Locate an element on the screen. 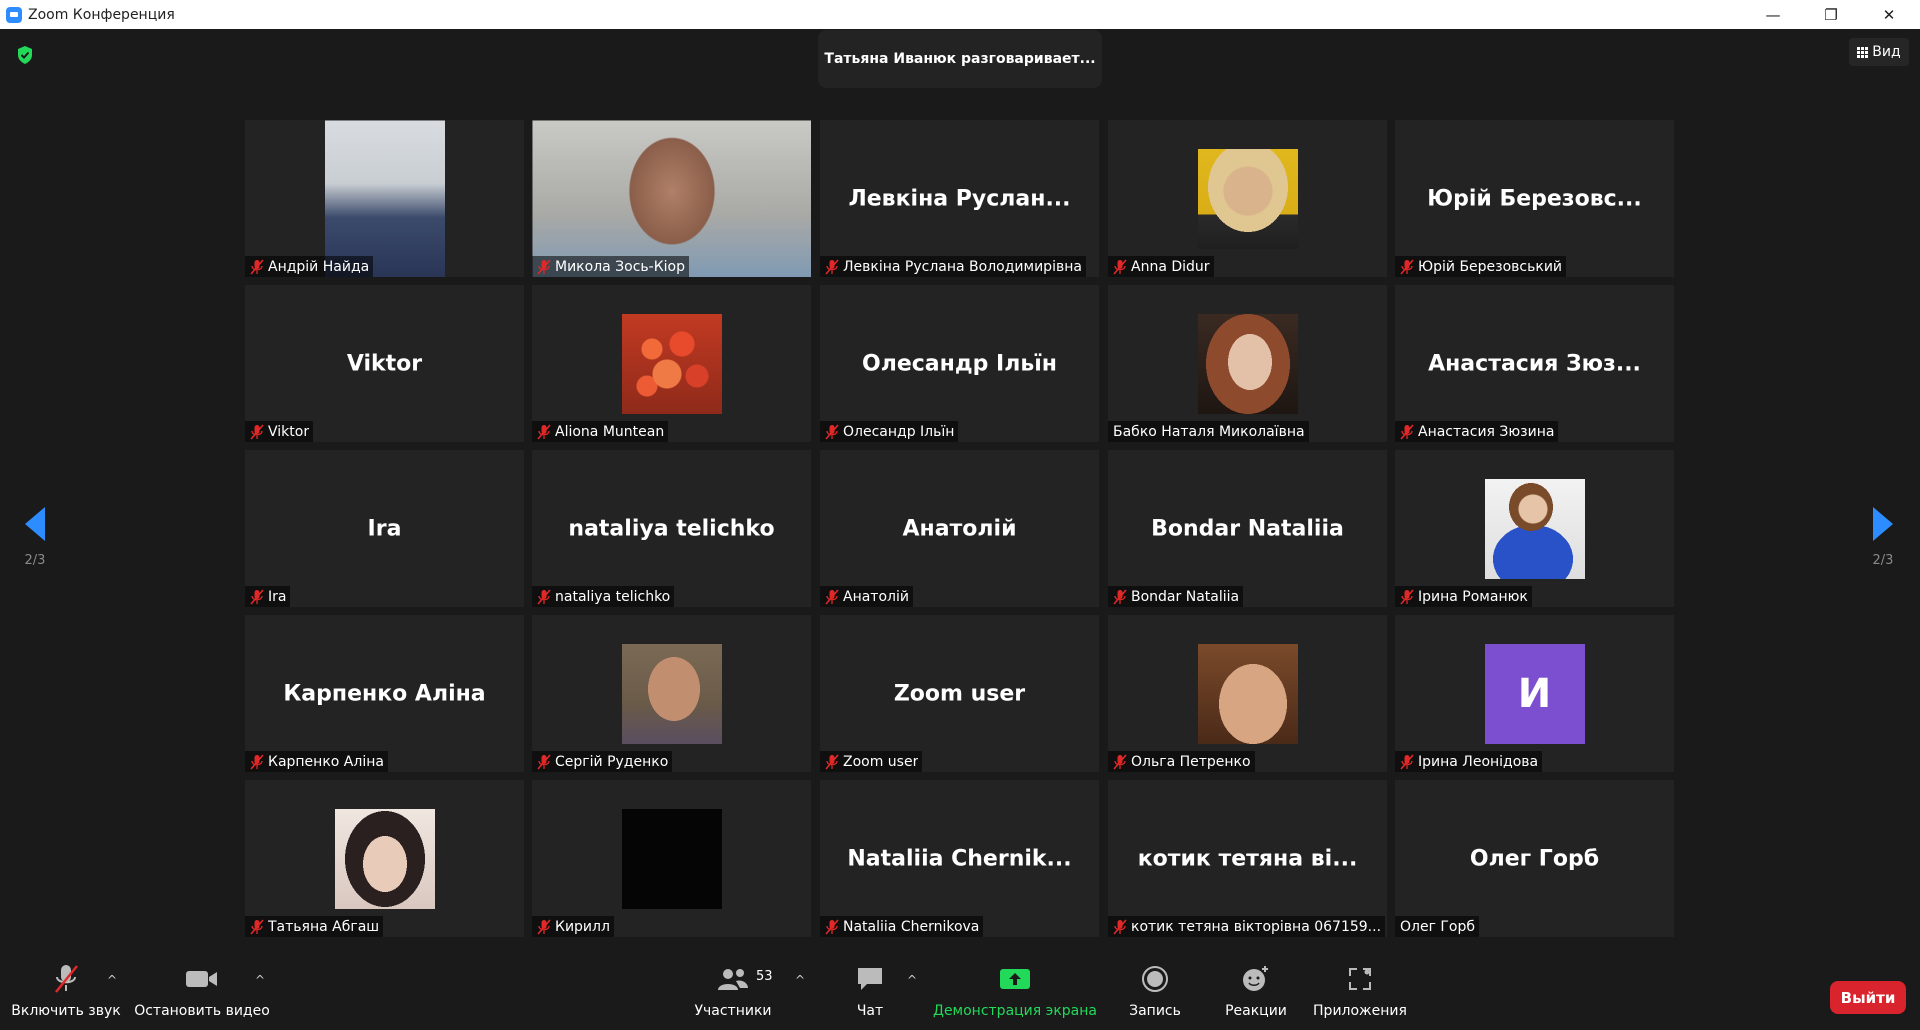  participant-tile: Ira Ira is located at coordinates (384, 528).